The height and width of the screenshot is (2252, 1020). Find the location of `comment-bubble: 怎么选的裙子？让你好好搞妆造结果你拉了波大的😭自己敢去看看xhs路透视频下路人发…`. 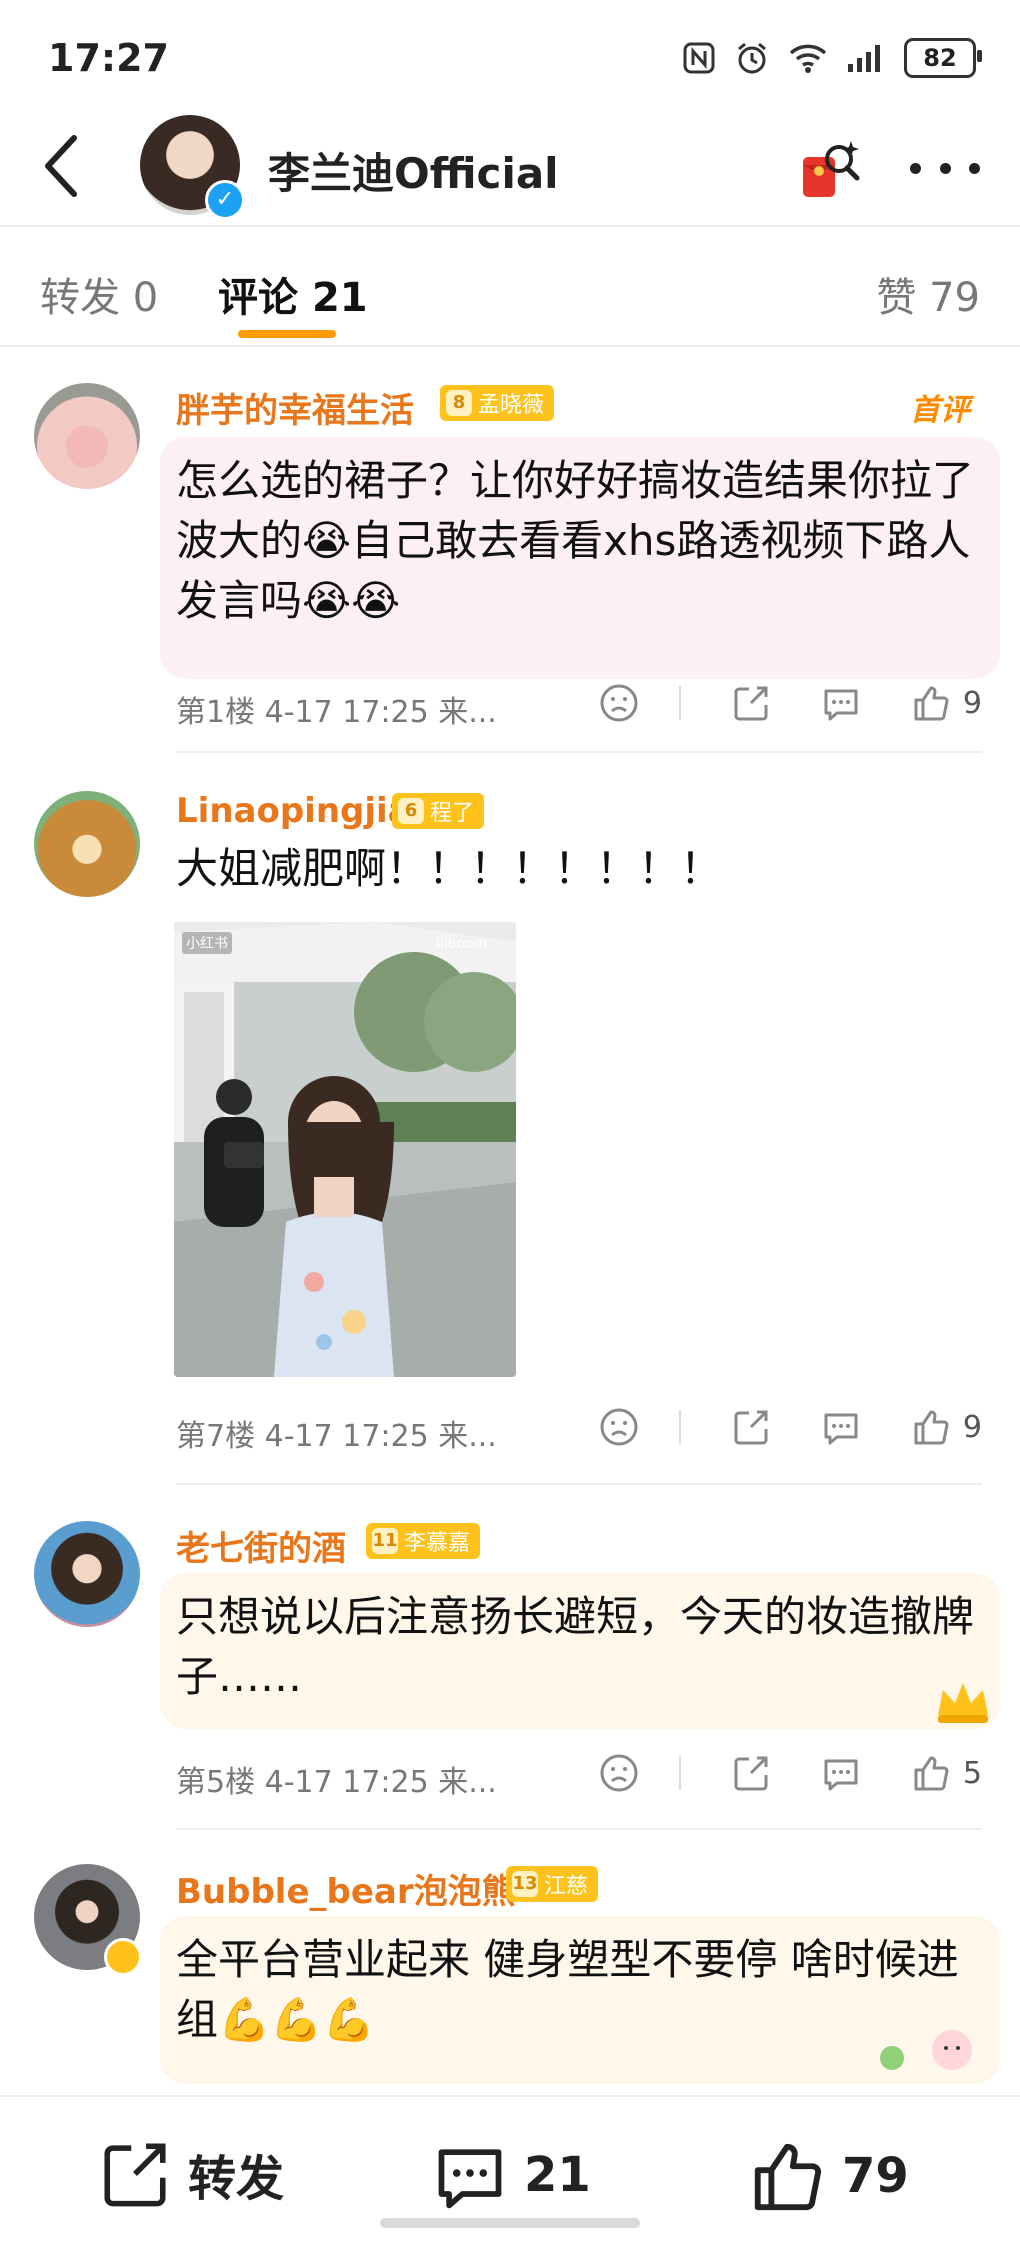

comment-bubble: 怎么选的裙子？让你好好搞妆造结果你拉了波大的😭自己敢去看看xhs路透视频下路人发… is located at coordinates (580, 558).